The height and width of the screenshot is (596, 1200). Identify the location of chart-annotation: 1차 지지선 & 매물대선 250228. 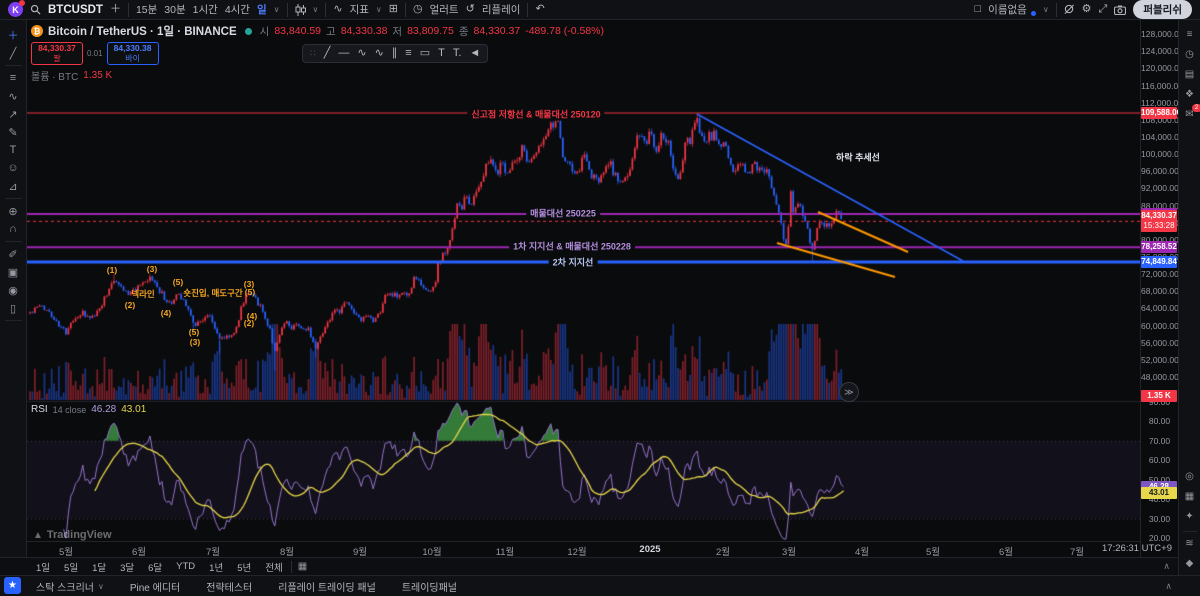
(572, 246).